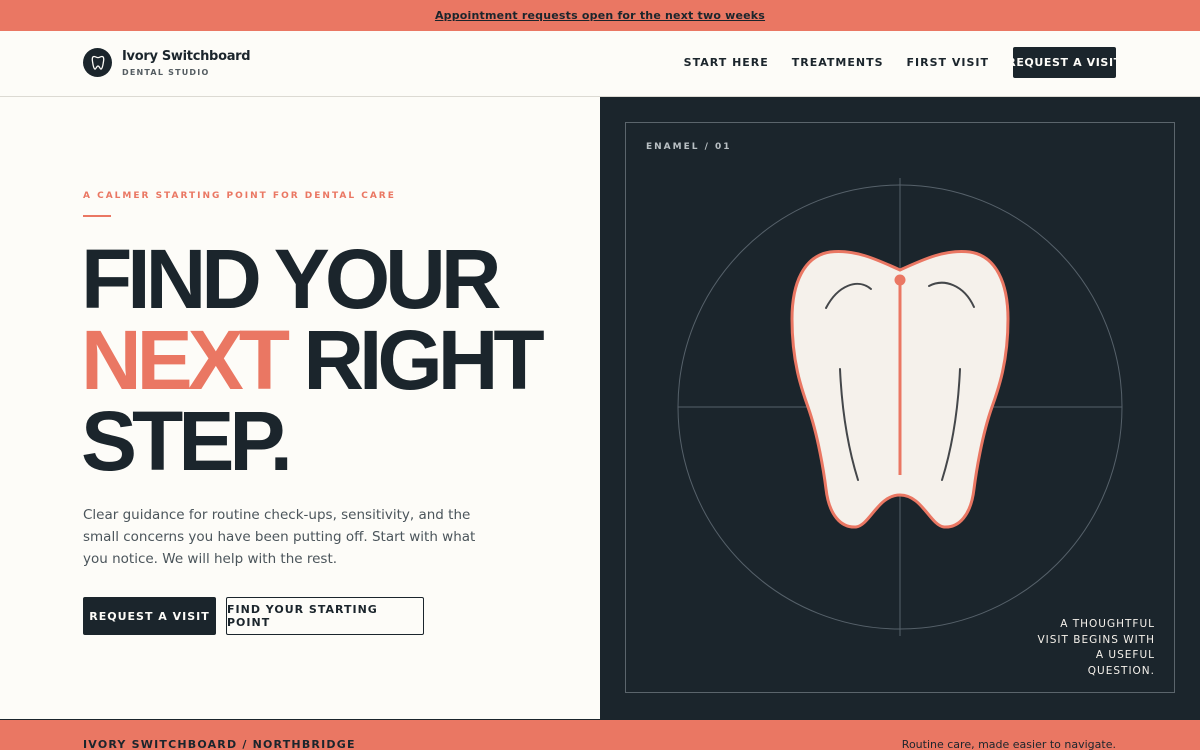 This screenshot has height=750, width=1200. I want to click on find-starting-point-button: FIND YOUR STARTING POINT, so click(325, 616).